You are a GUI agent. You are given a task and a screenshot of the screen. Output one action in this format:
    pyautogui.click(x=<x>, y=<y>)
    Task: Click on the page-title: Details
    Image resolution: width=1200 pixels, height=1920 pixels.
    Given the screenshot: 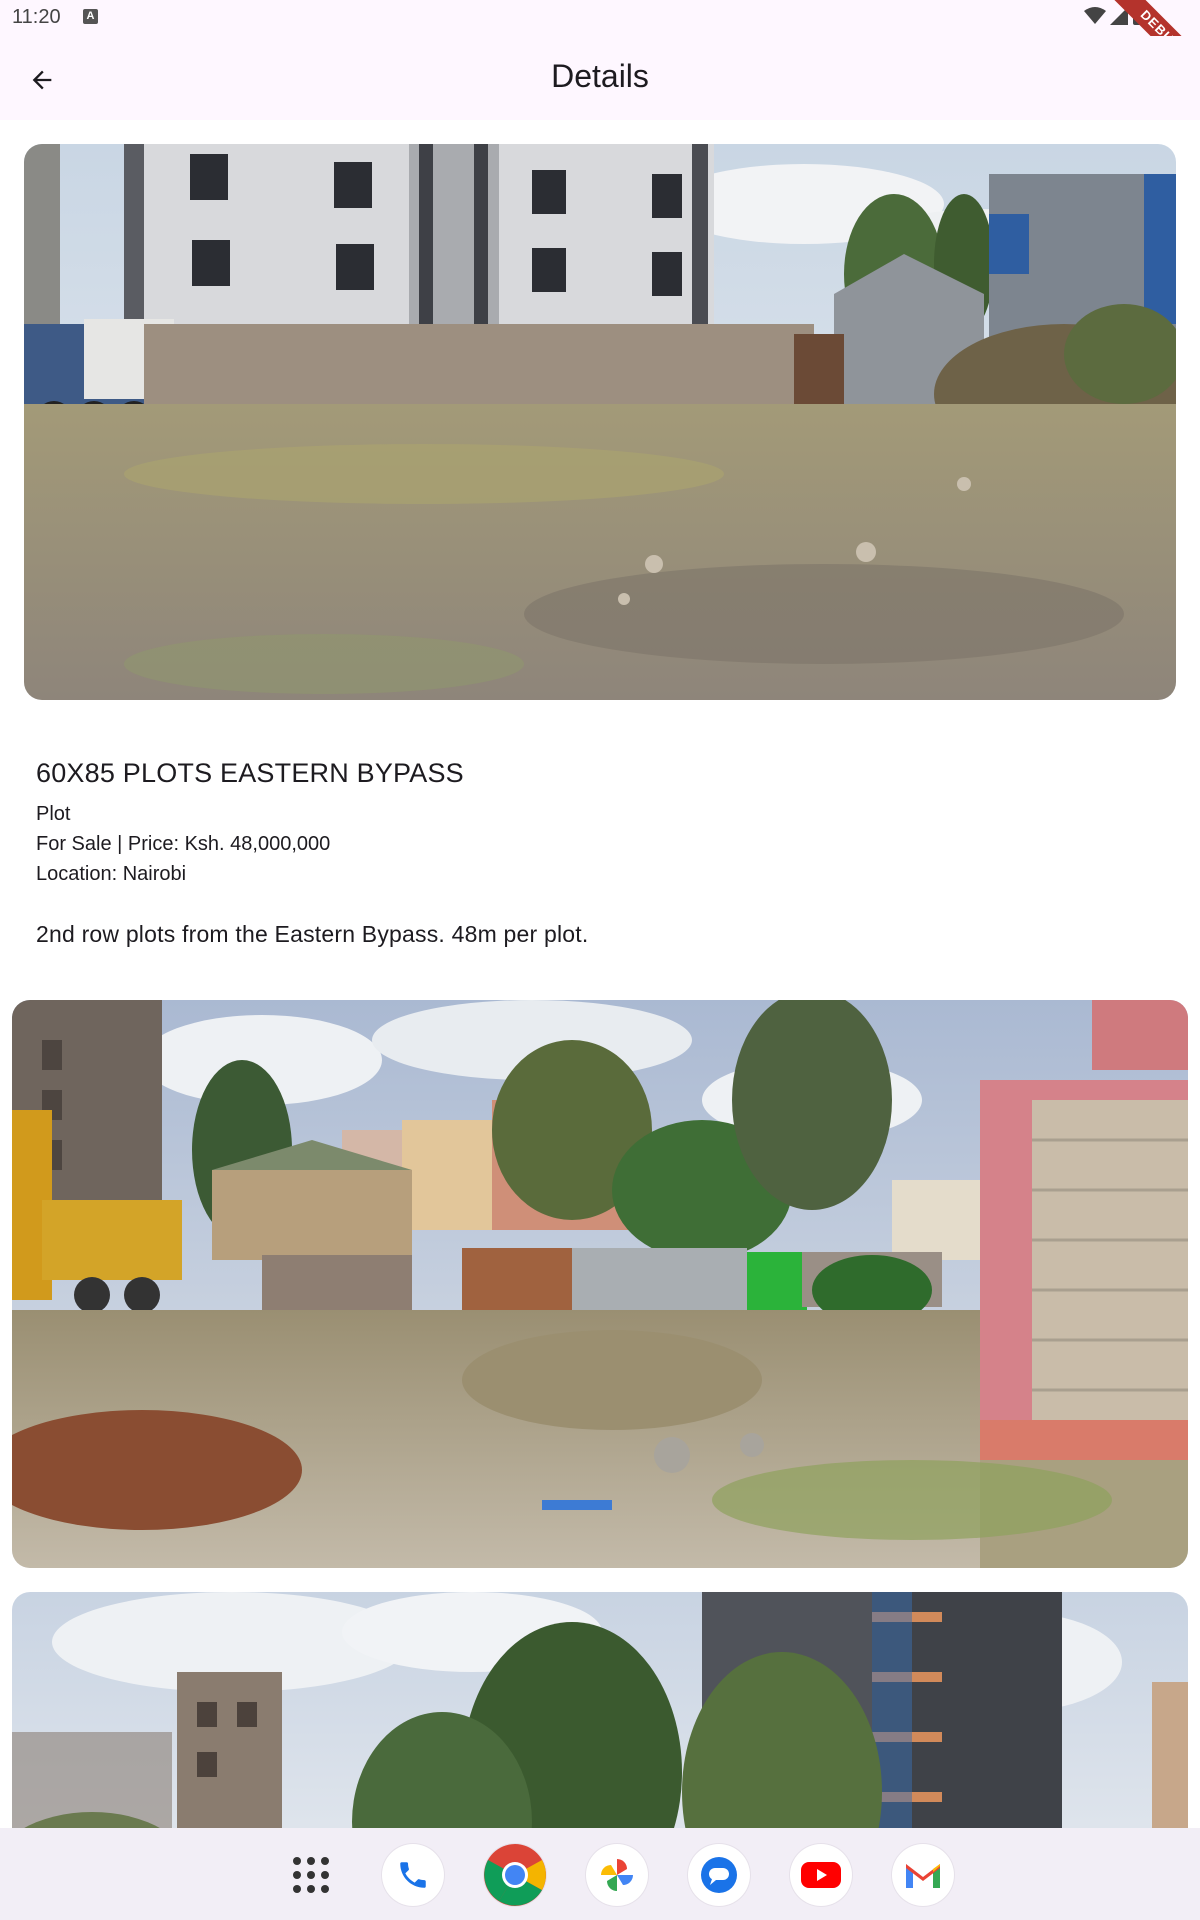 What is the action you would take?
    pyautogui.click(x=600, y=76)
    